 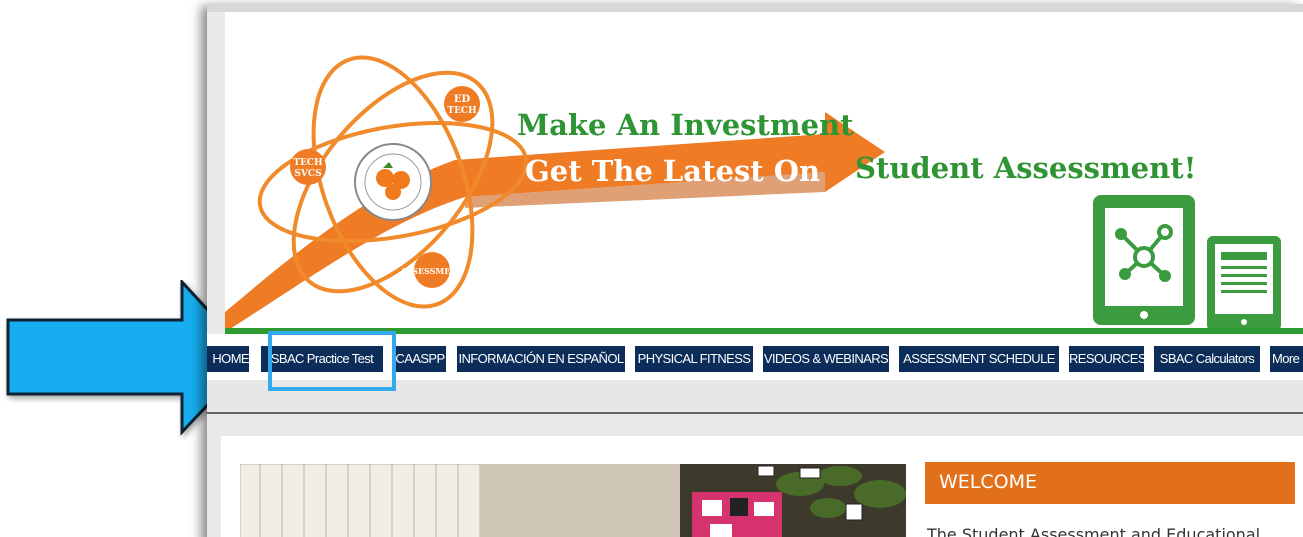 What do you see at coordinates (1094, 531) in the screenshot?
I see `welcome-text: The Student Assessment and Educational` at bounding box center [1094, 531].